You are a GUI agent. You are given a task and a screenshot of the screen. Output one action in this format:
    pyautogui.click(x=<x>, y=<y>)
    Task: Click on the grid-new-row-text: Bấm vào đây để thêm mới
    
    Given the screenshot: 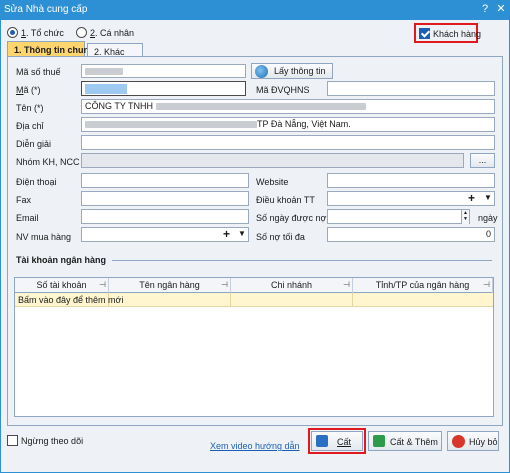 What is the action you would take?
    pyautogui.click(x=69, y=300)
    